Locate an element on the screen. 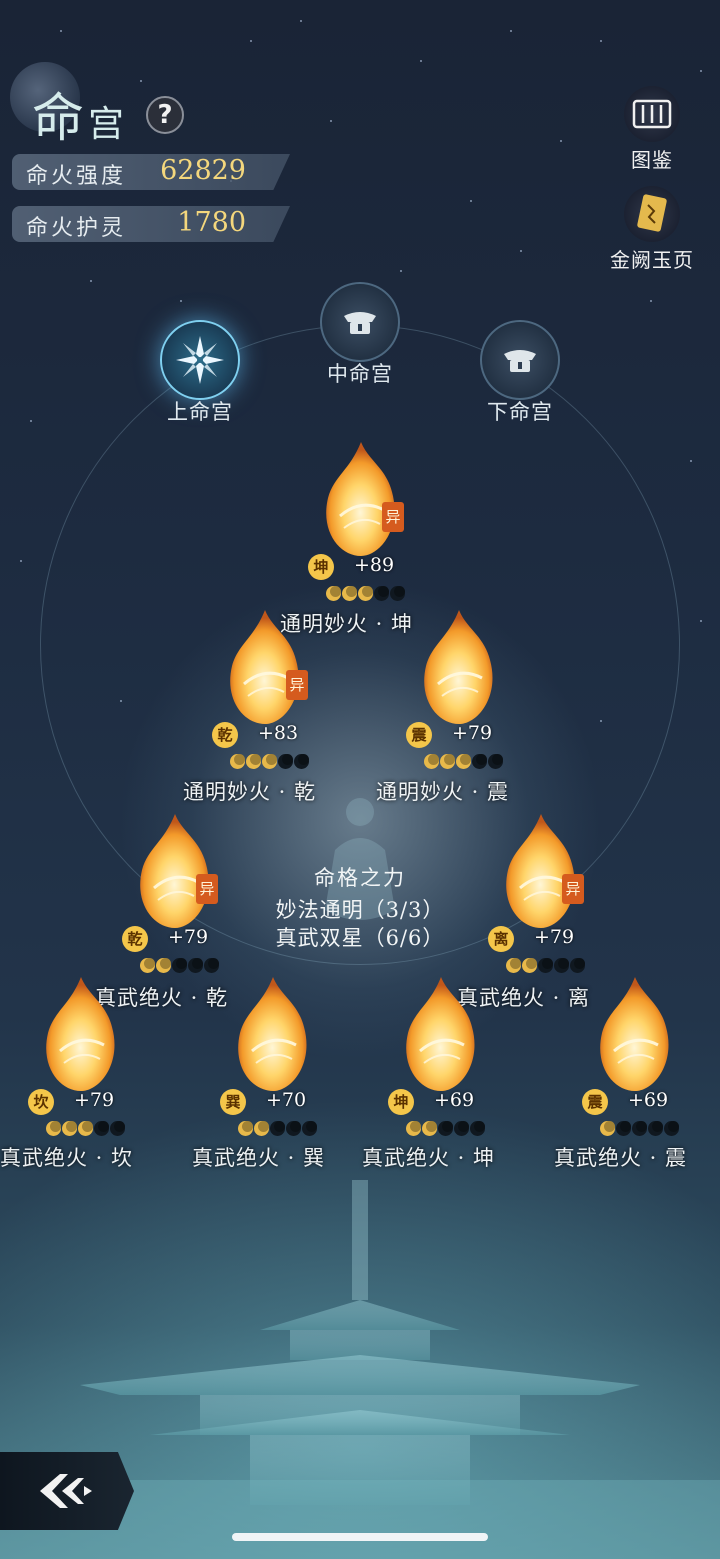 Image resolution: width=720 pixels, height=1559 pixels. stat-fire-strength: 命火强度 62829 is located at coordinates (151, 172).